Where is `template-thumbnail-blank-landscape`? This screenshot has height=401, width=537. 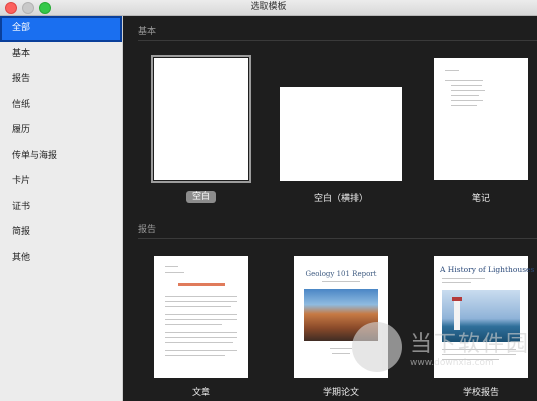
template-thumbnail-blank-landscape is located at coordinates (341, 134).